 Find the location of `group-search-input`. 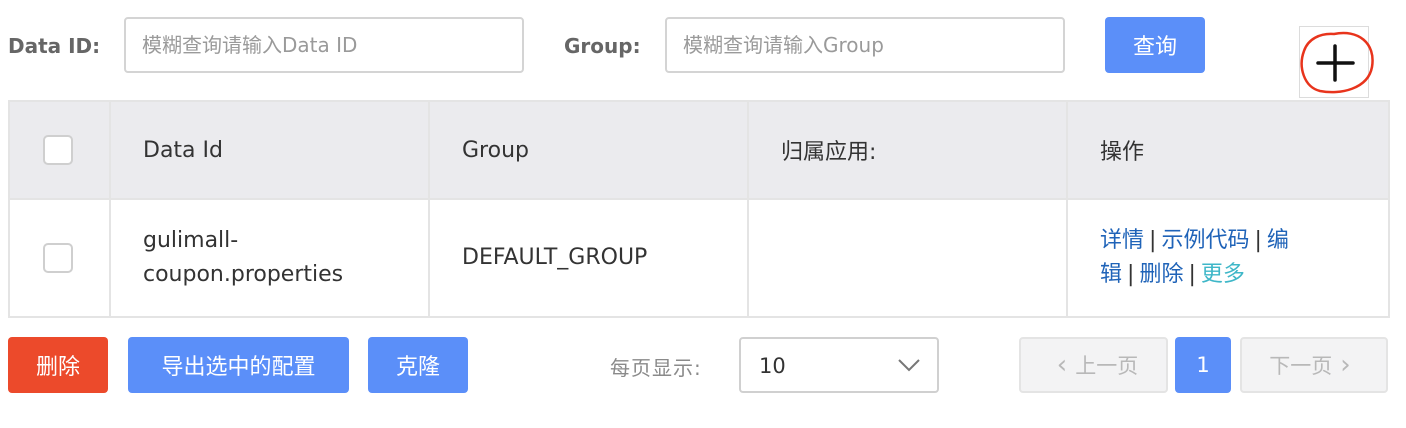

group-search-input is located at coordinates (865, 45).